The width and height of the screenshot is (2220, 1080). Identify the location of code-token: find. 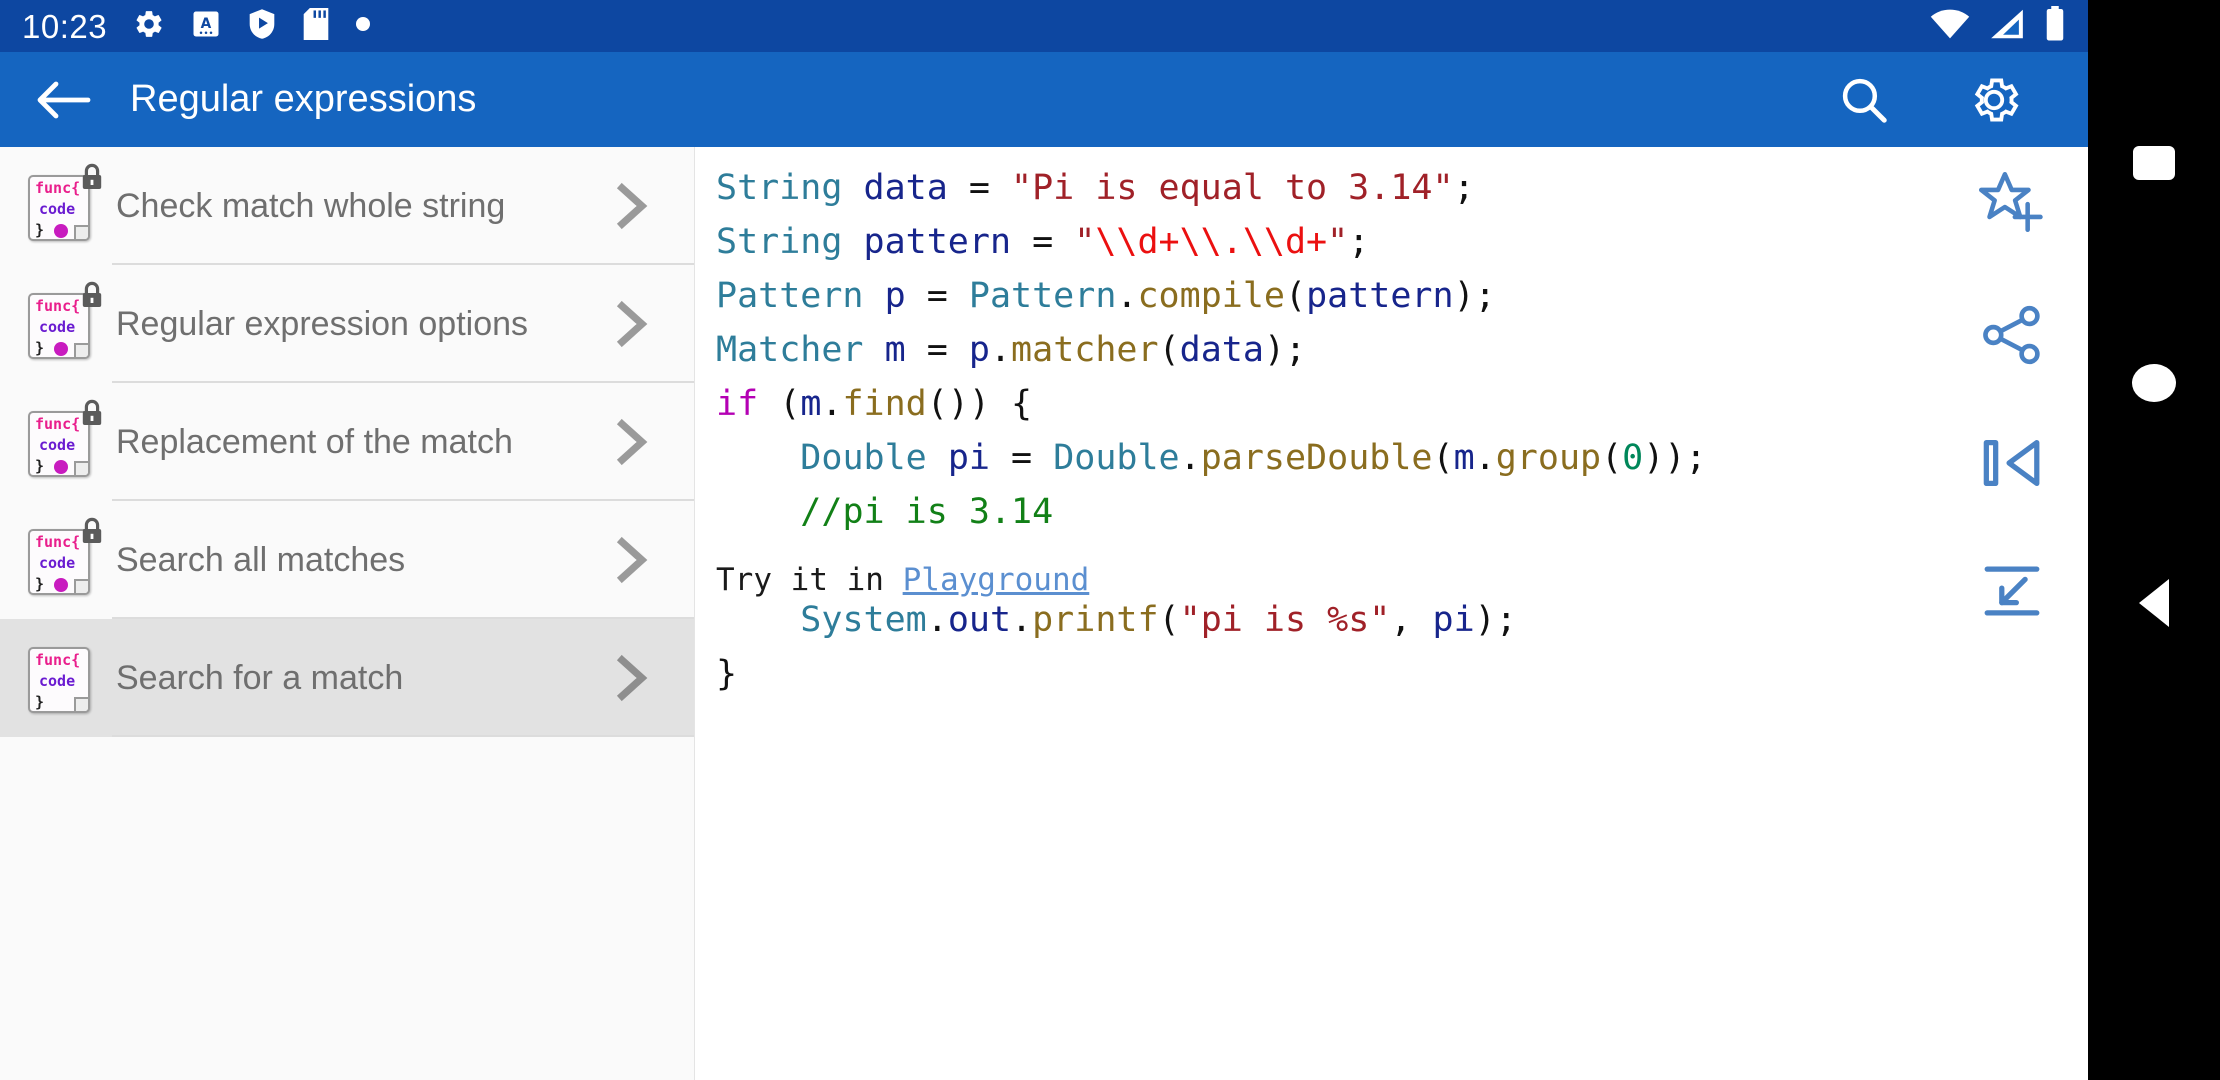
(884, 404).